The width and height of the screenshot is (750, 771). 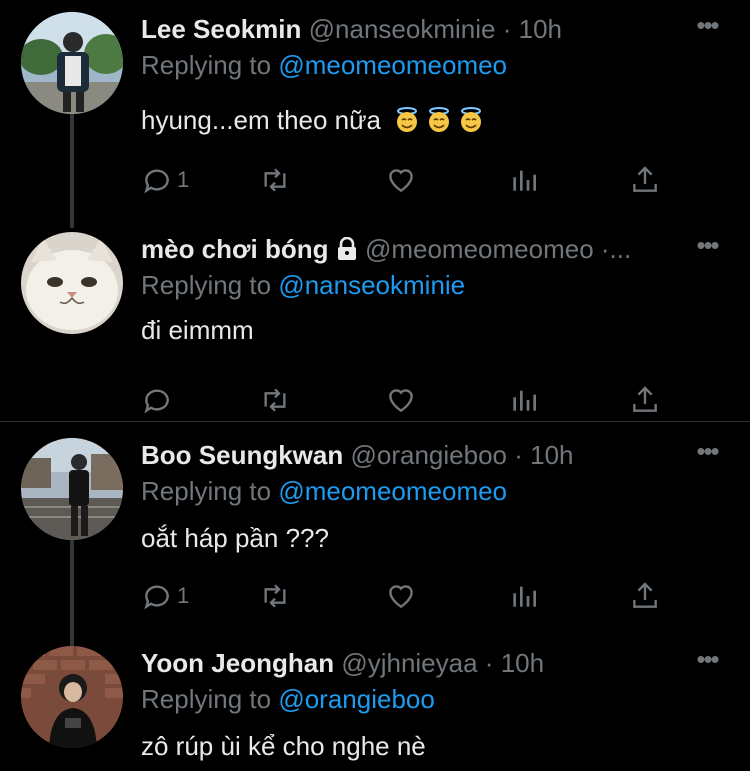 I want to click on divider, so click(x=375, y=421).